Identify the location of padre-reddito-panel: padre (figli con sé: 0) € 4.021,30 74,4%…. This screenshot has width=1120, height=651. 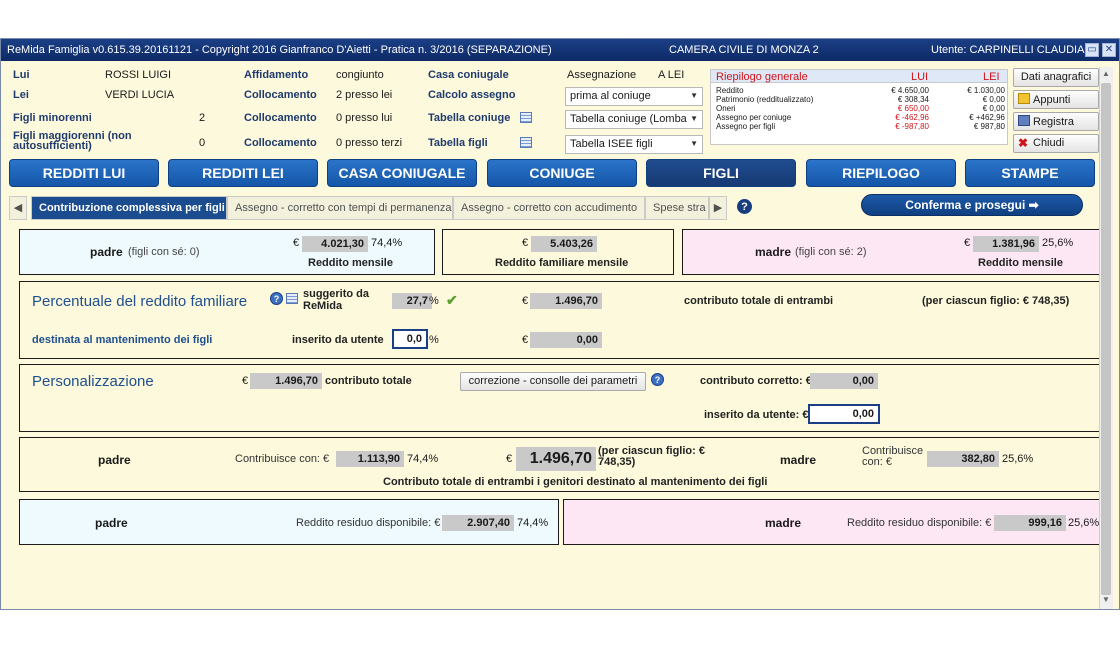
(227, 252).